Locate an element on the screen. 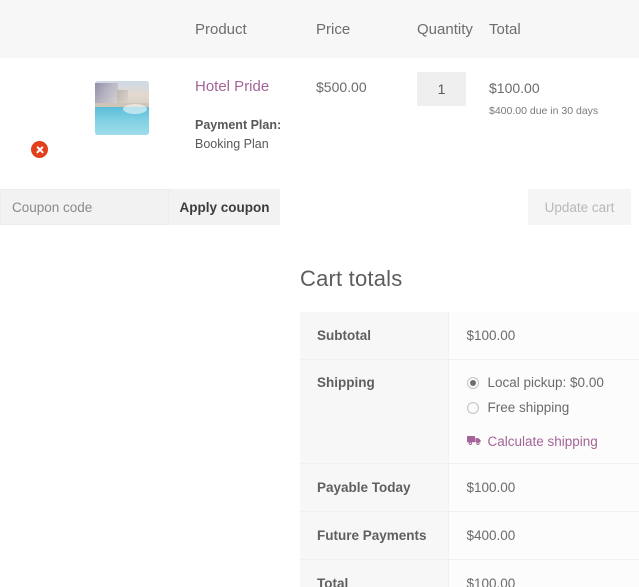  line-item-total-note: $400.00 due in 30 days is located at coordinates (544, 111).